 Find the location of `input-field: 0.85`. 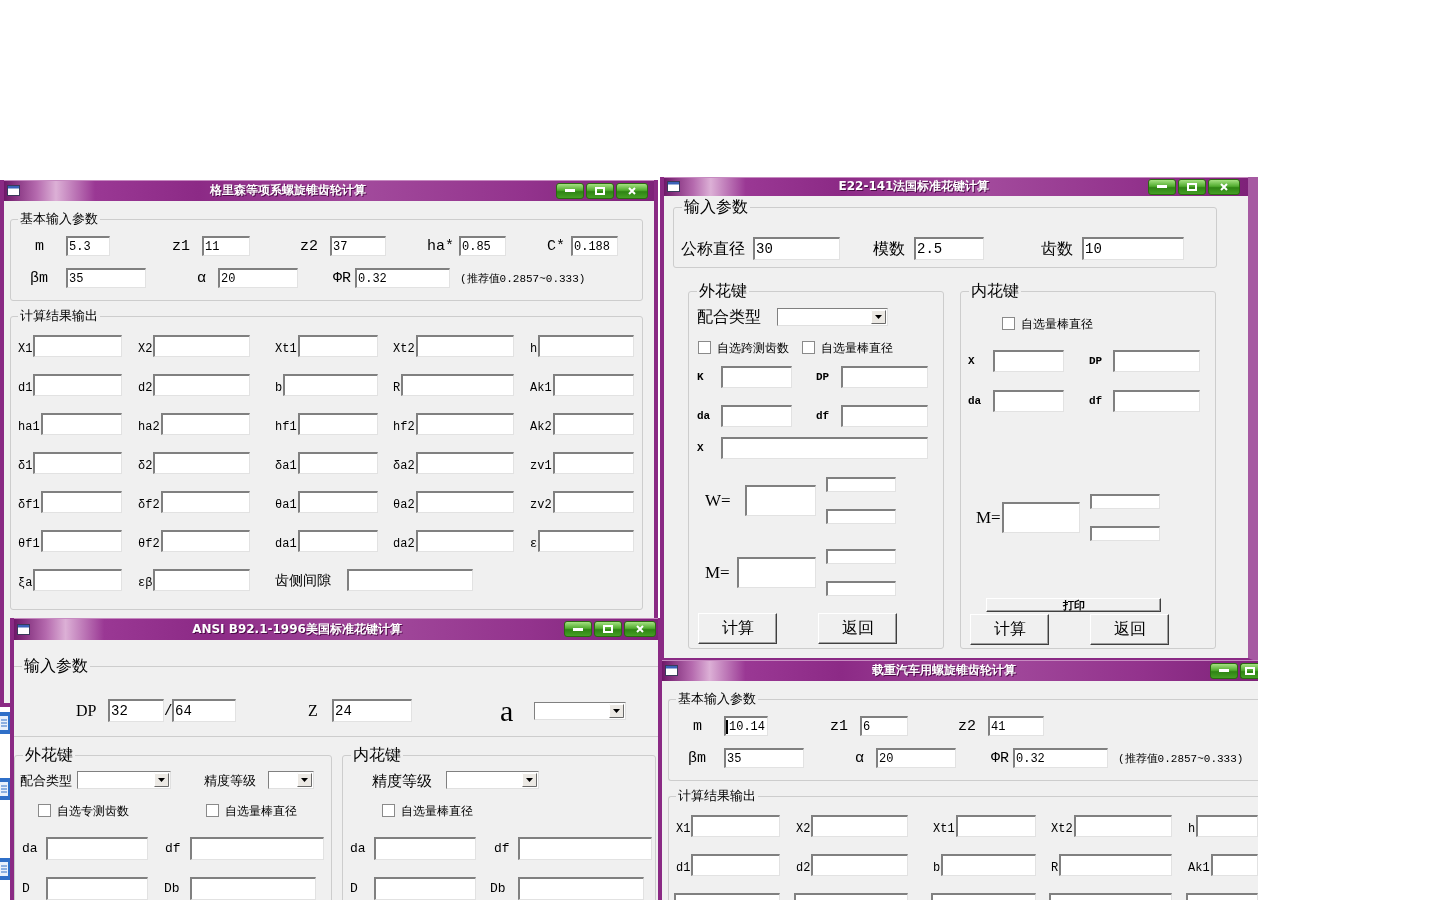

input-field: 0.85 is located at coordinates (482, 246).